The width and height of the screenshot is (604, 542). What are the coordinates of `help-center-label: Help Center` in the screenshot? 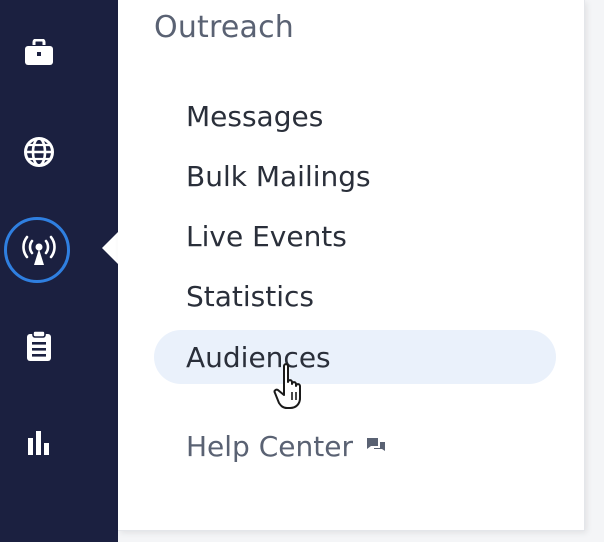 It's located at (269, 446).